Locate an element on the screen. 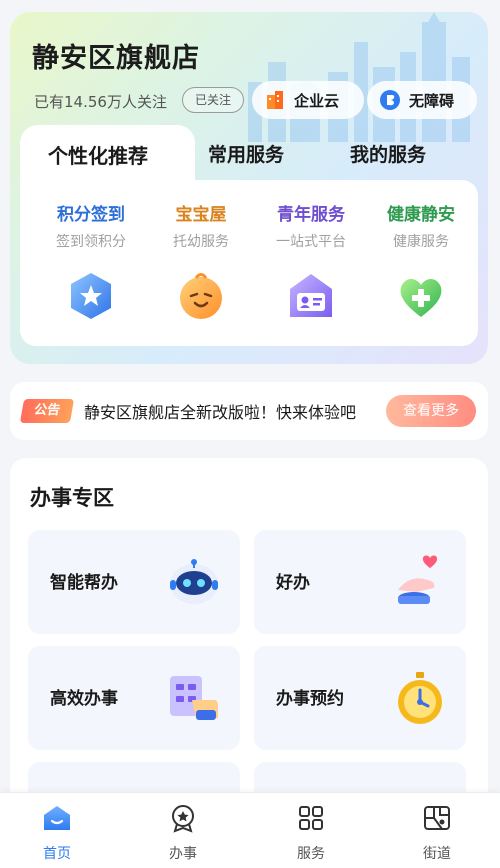 This screenshot has height=868, width=500. tab-my-services: 我的服务 is located at coordinates (388, 153).